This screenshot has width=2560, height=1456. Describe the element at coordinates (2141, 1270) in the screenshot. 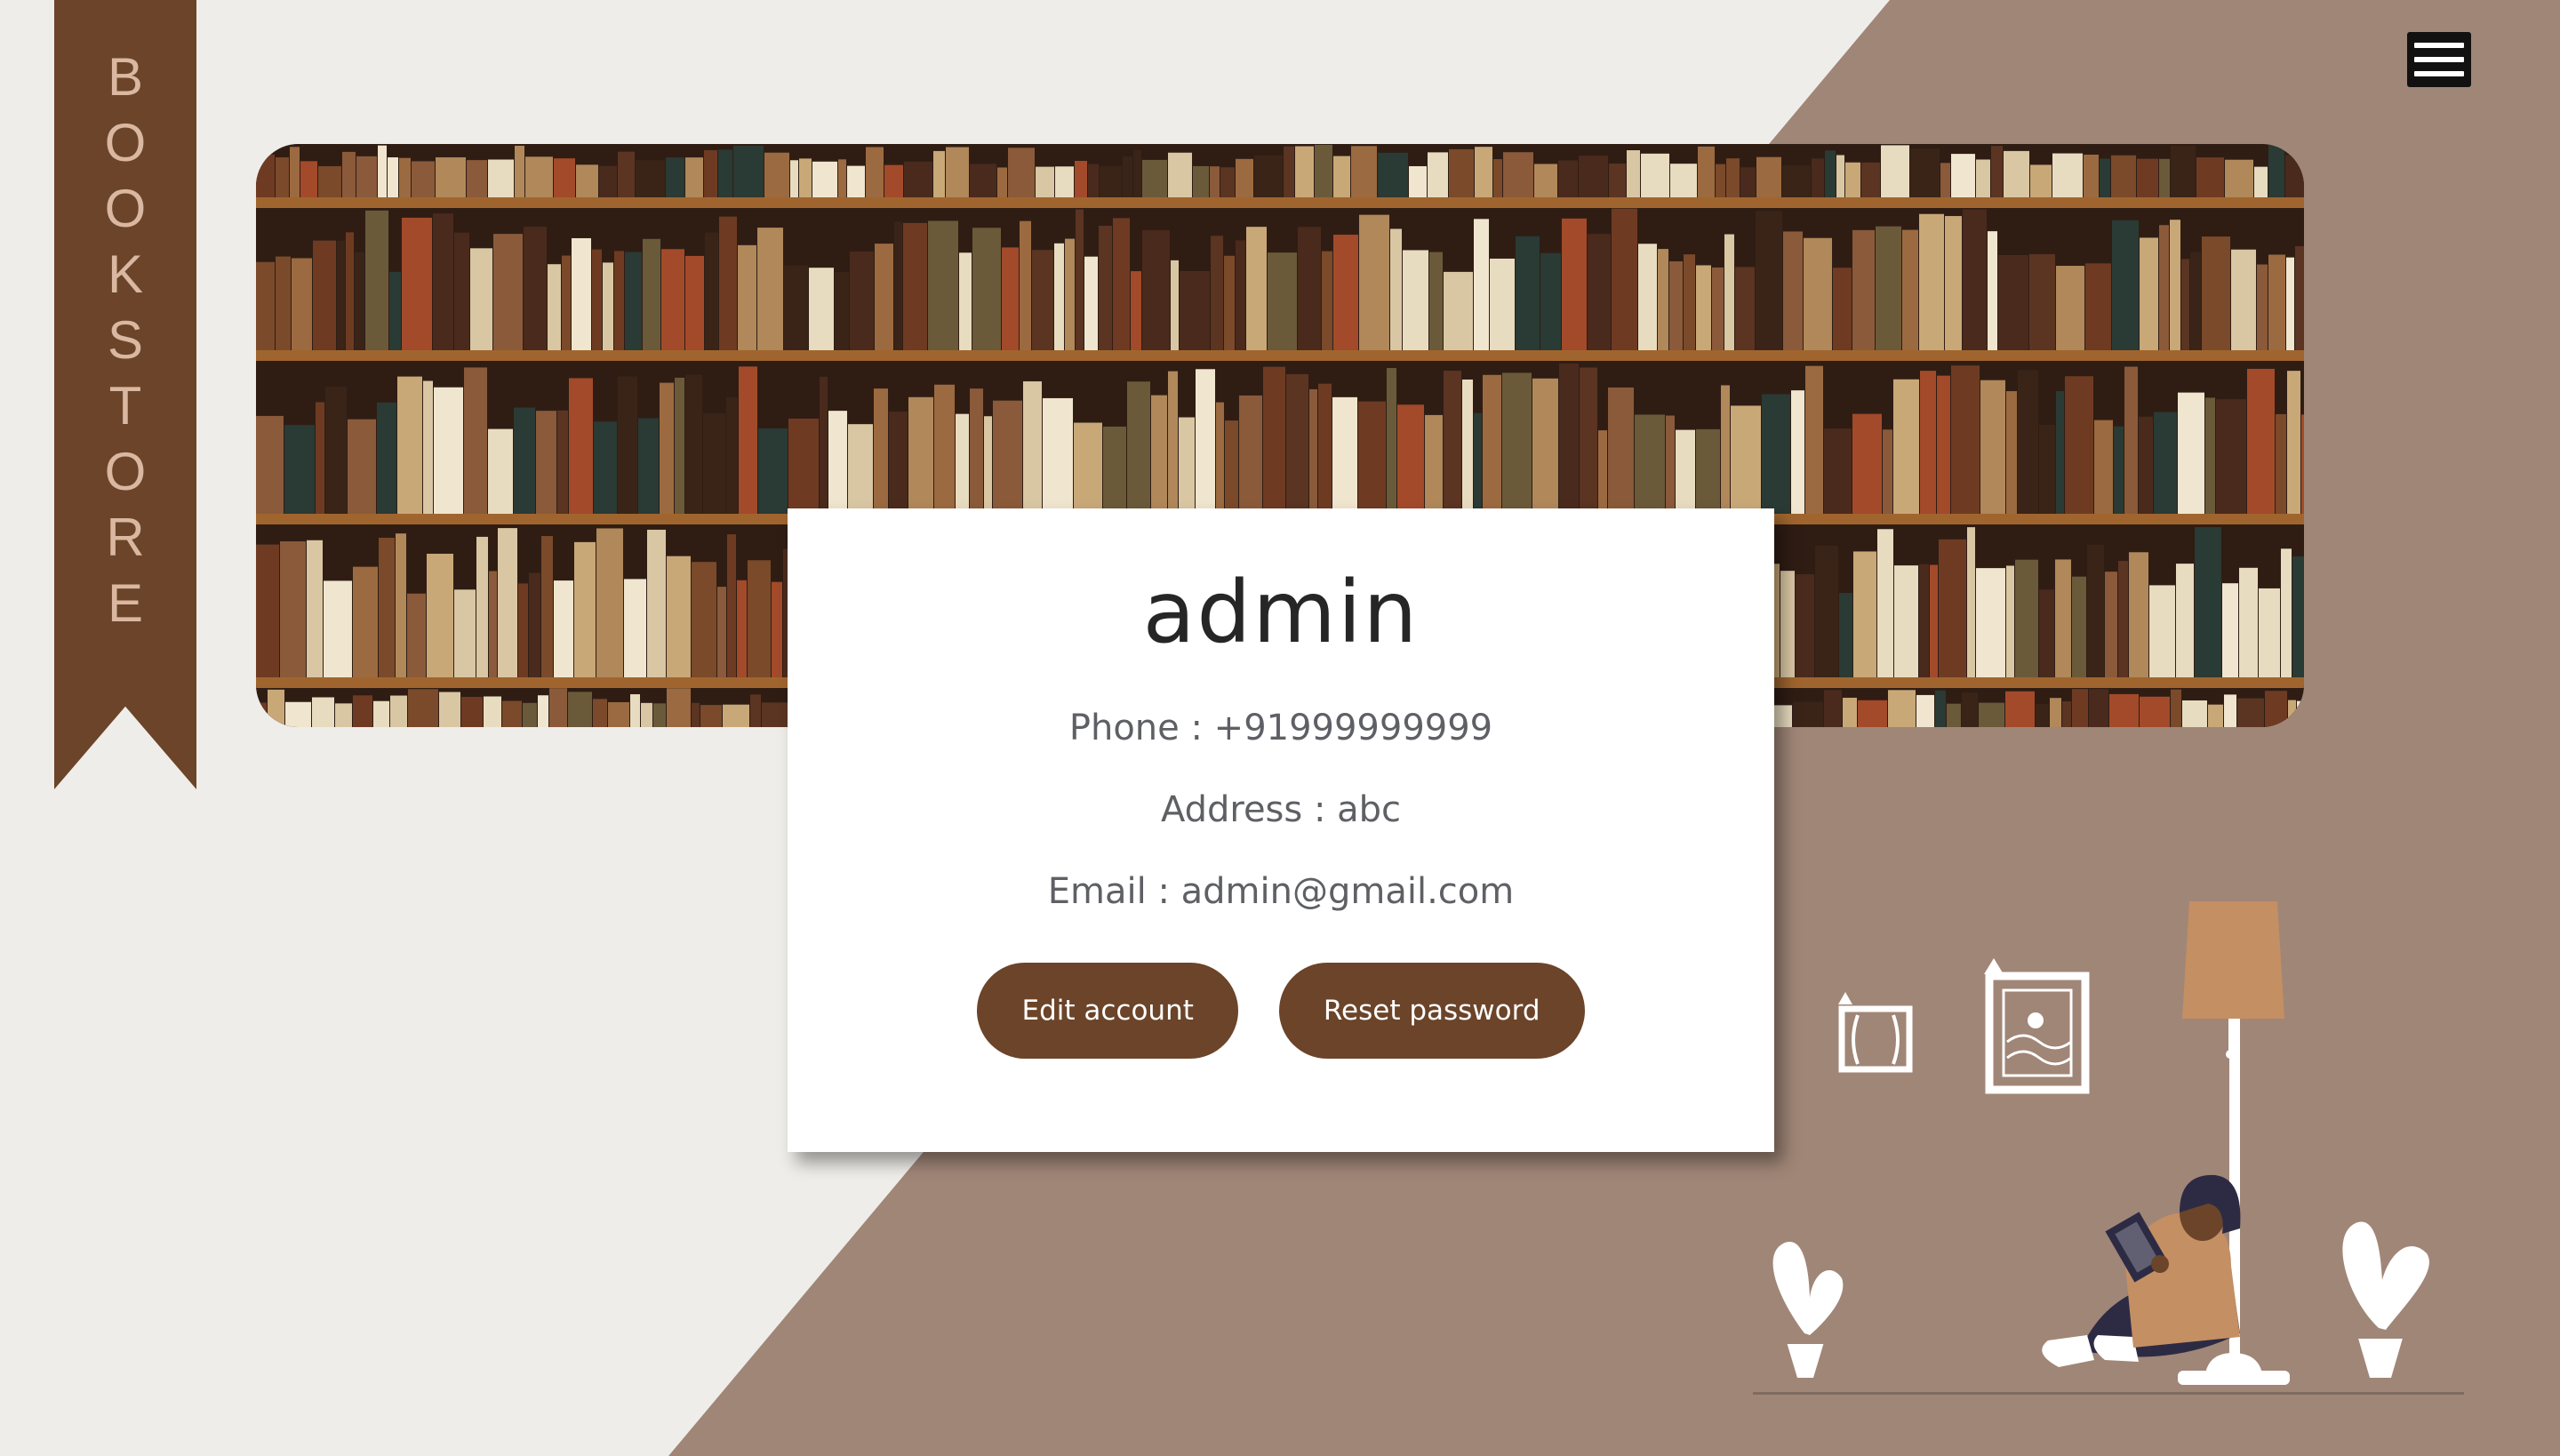

I see `reading-woman-figure` at that location.